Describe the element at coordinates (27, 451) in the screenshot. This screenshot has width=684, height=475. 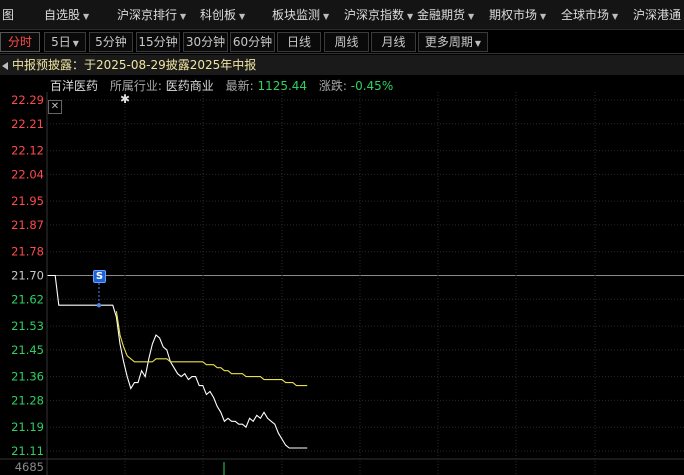
I see `y-tick-label: 21.11` at that location.